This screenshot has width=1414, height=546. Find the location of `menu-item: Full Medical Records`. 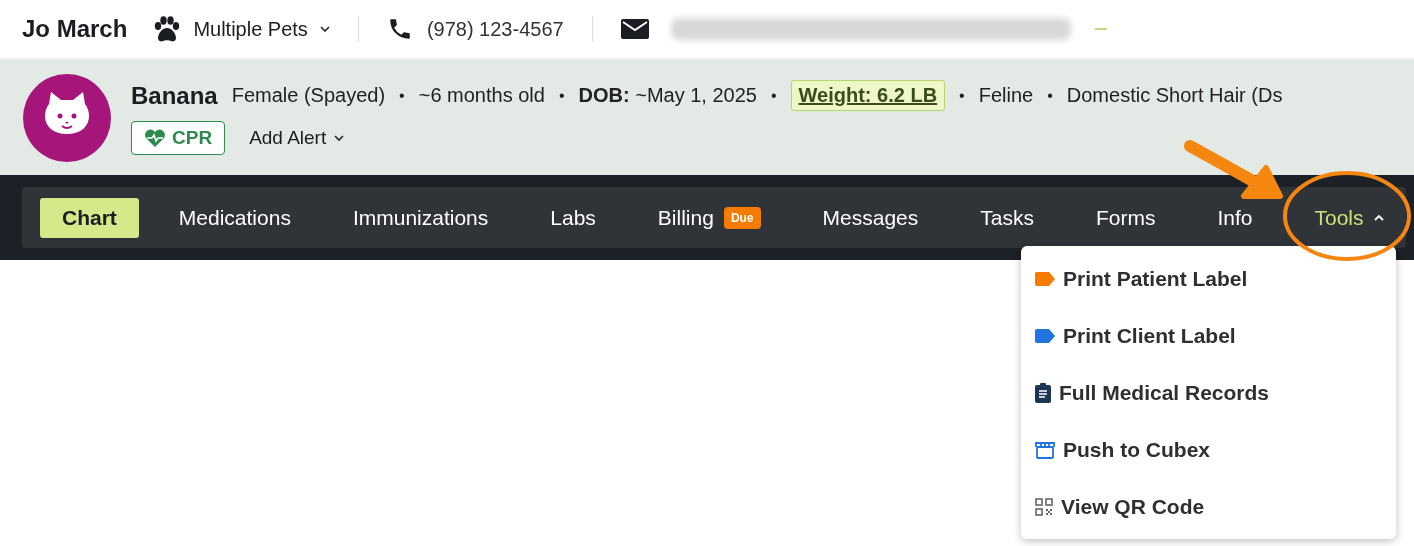

menu-item: Full Medical Records is located at coordinates (1208, 392).